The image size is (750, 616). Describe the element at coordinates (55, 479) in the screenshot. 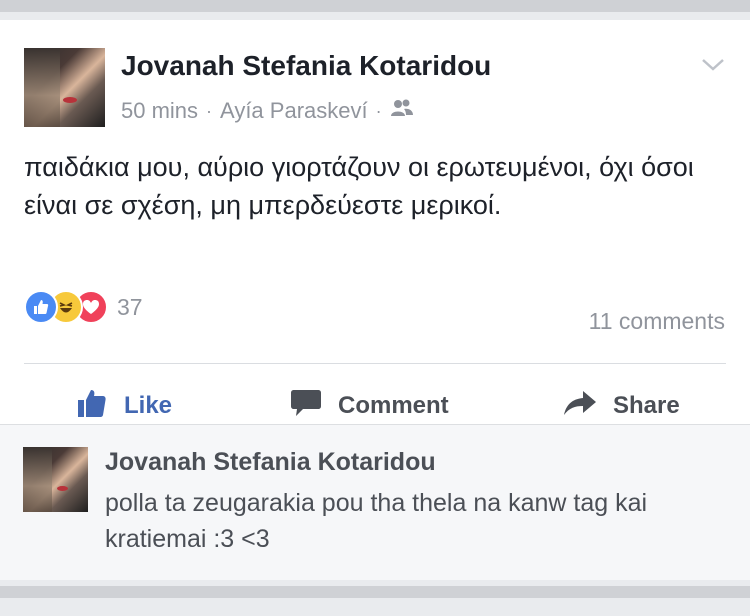

I see `commenter-avatar` at that location.